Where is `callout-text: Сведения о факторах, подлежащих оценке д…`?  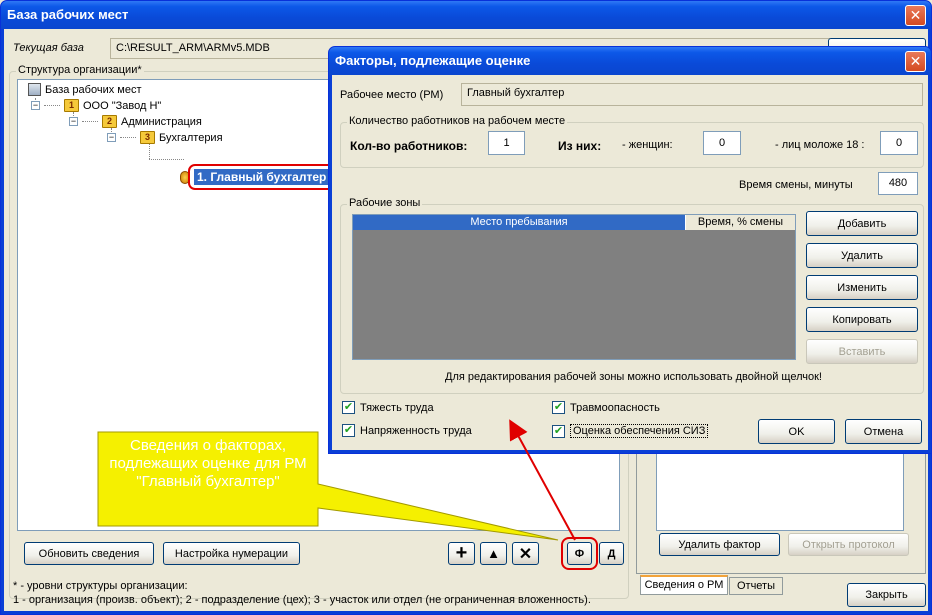 callout-text: Сведения о факторах, подлежащих оценке д… is located at coordinates (208, 463).